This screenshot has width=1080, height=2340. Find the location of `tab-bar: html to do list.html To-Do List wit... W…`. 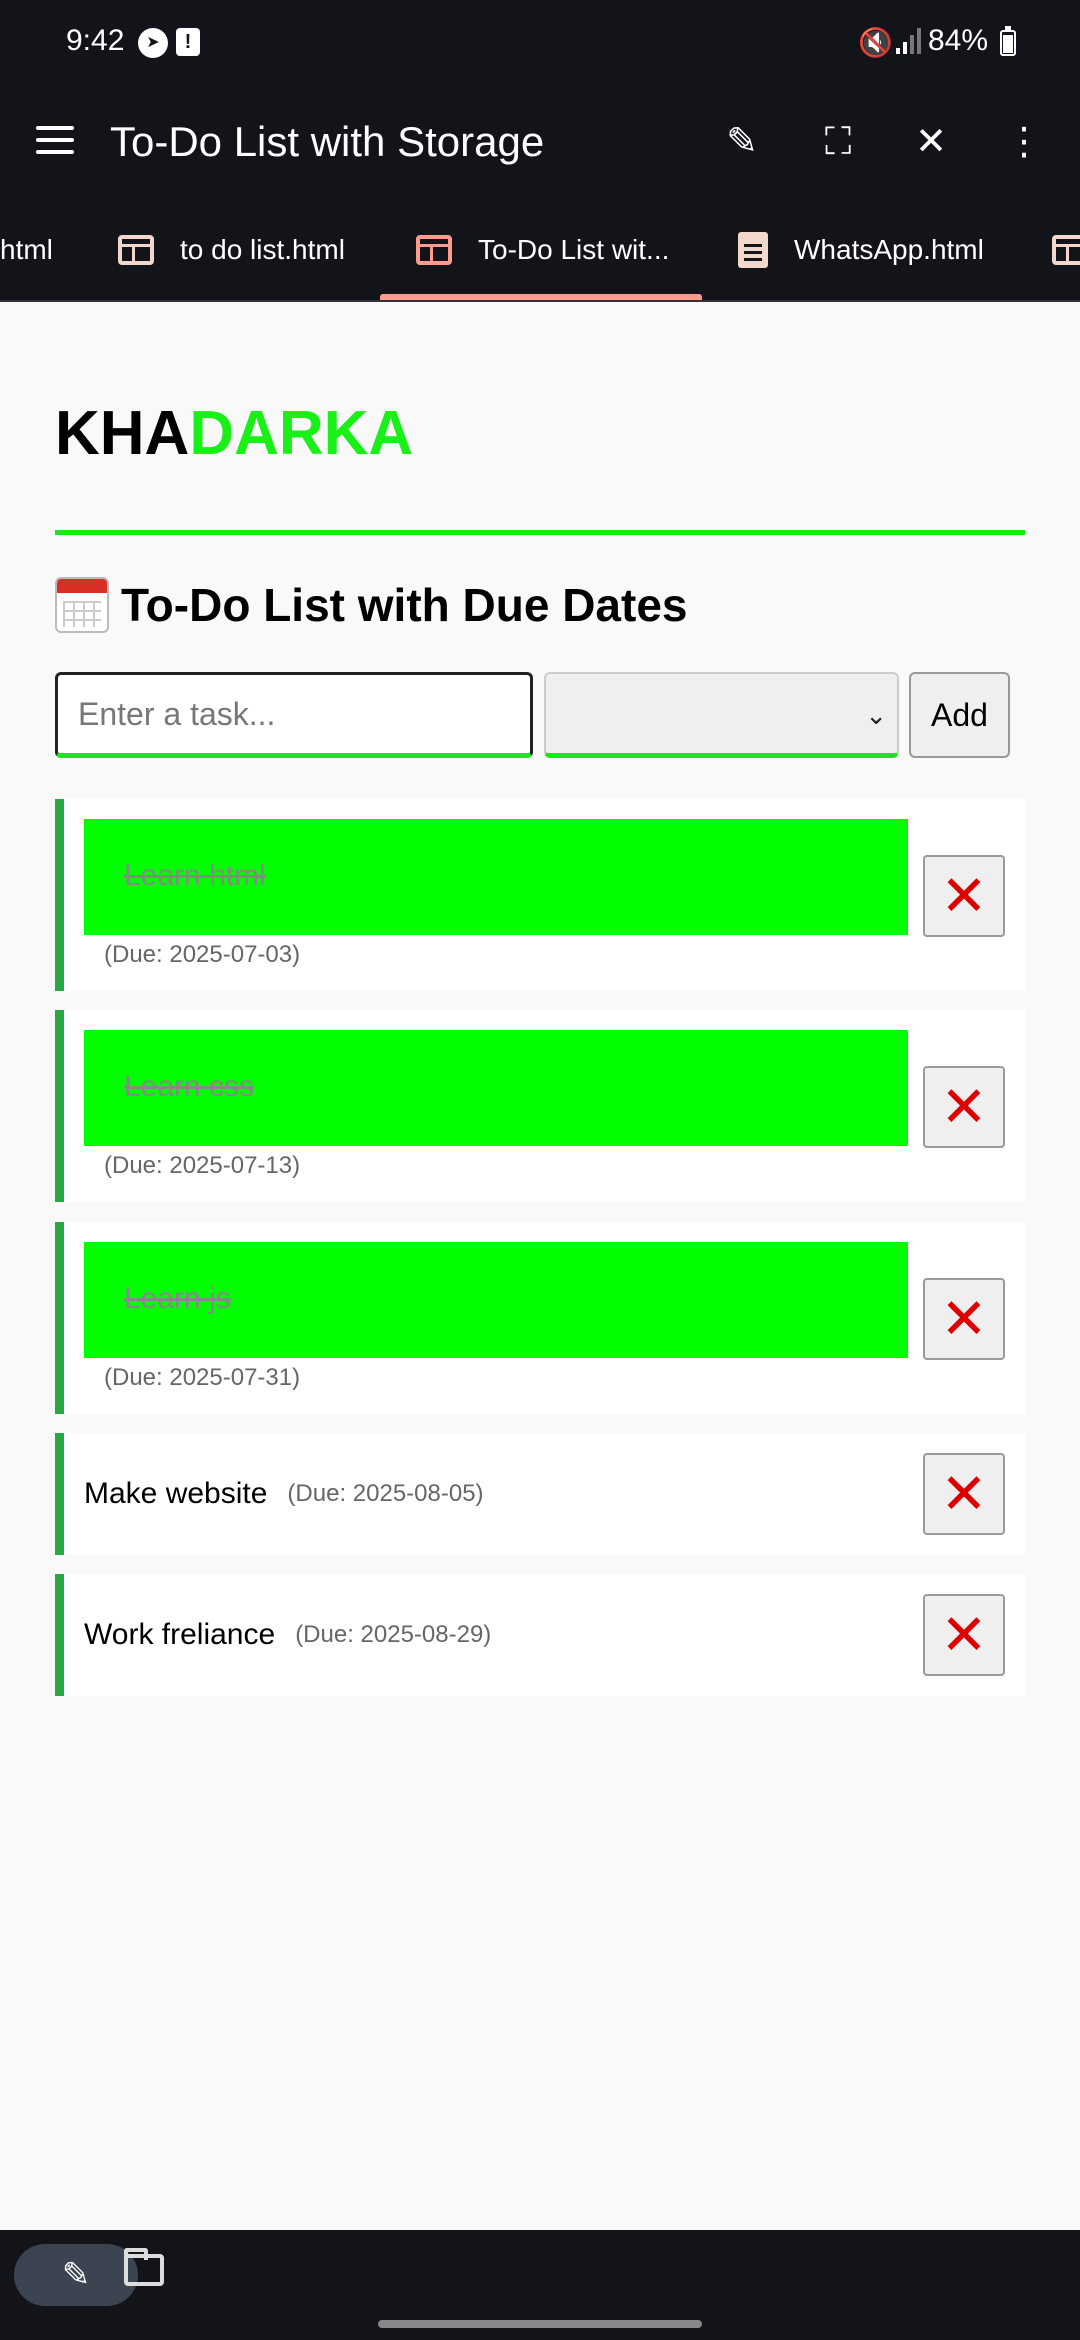

tab-bar: html to do list.html To-Do List wit... W… is located at coordinates (540, 250).